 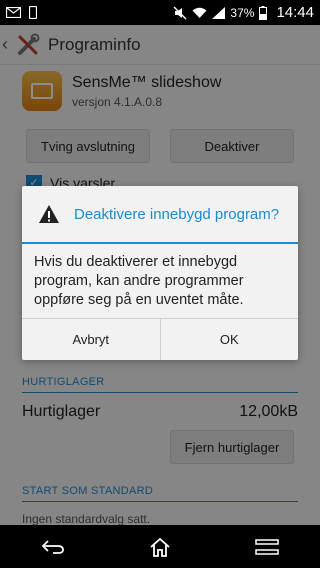 What do you see at coordinates (219, 12) in the screenshot?
I see `signal-icon` at bounding box center [219, 12].